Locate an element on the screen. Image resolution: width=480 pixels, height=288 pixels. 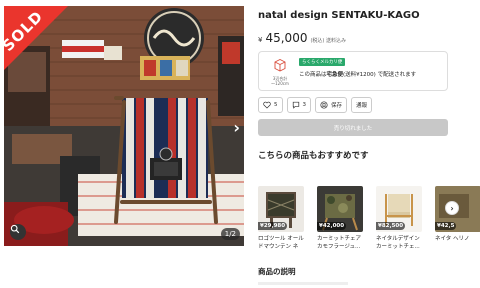
report-label: 通報 is located at coordinates (362, 106).